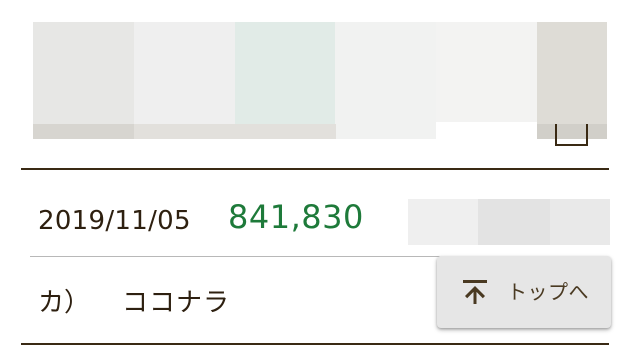 This screenshot has height=354, width=630. What do you see at coordinates (315, 344) in the screenshot?
I see `section-divider-bottom` at bounding box center [315, 344].